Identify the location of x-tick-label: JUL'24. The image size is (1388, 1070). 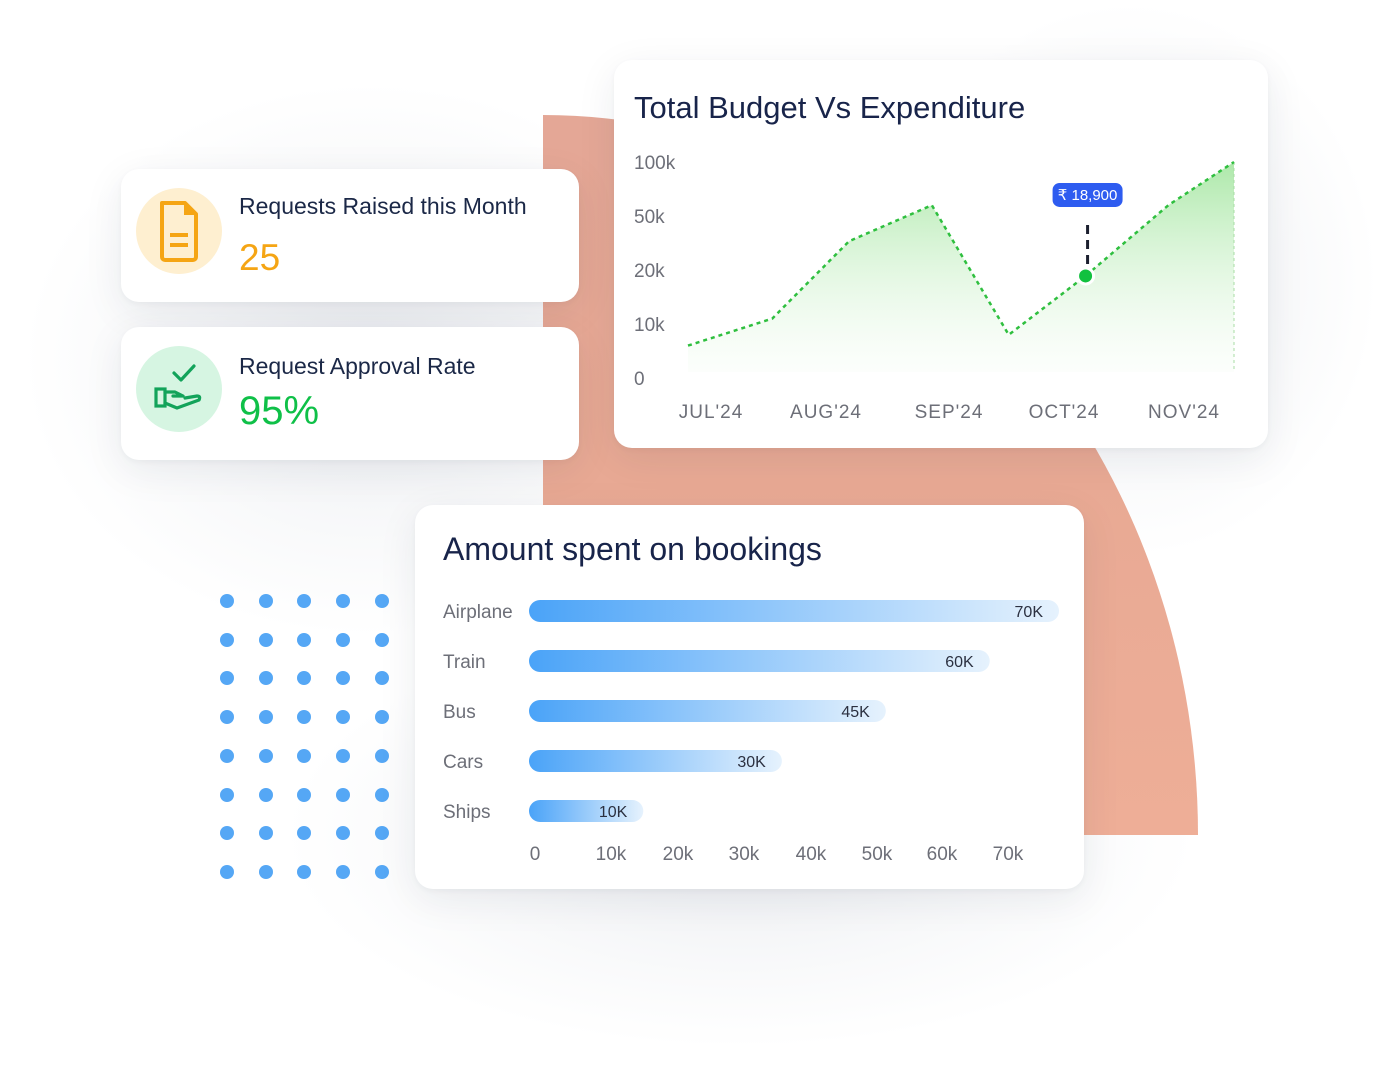
(711, 412).